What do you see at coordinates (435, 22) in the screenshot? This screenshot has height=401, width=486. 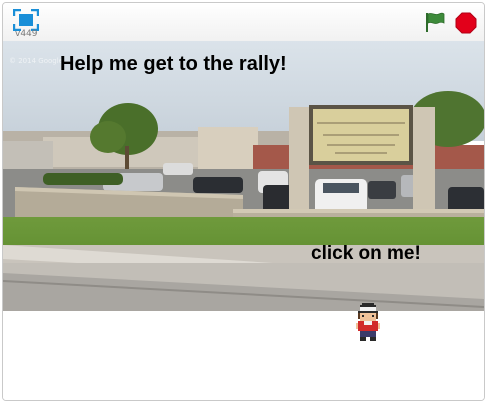 I see `green-flag-icon` at bounding box center [435, 22].